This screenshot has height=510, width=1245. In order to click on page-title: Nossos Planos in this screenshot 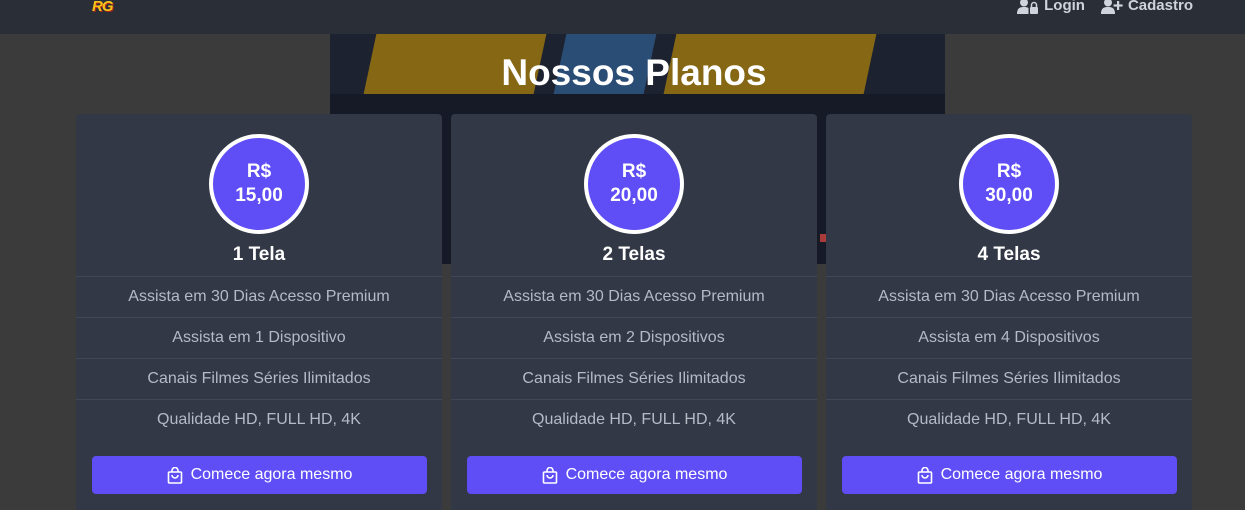, I will do `click(634, 72)`.